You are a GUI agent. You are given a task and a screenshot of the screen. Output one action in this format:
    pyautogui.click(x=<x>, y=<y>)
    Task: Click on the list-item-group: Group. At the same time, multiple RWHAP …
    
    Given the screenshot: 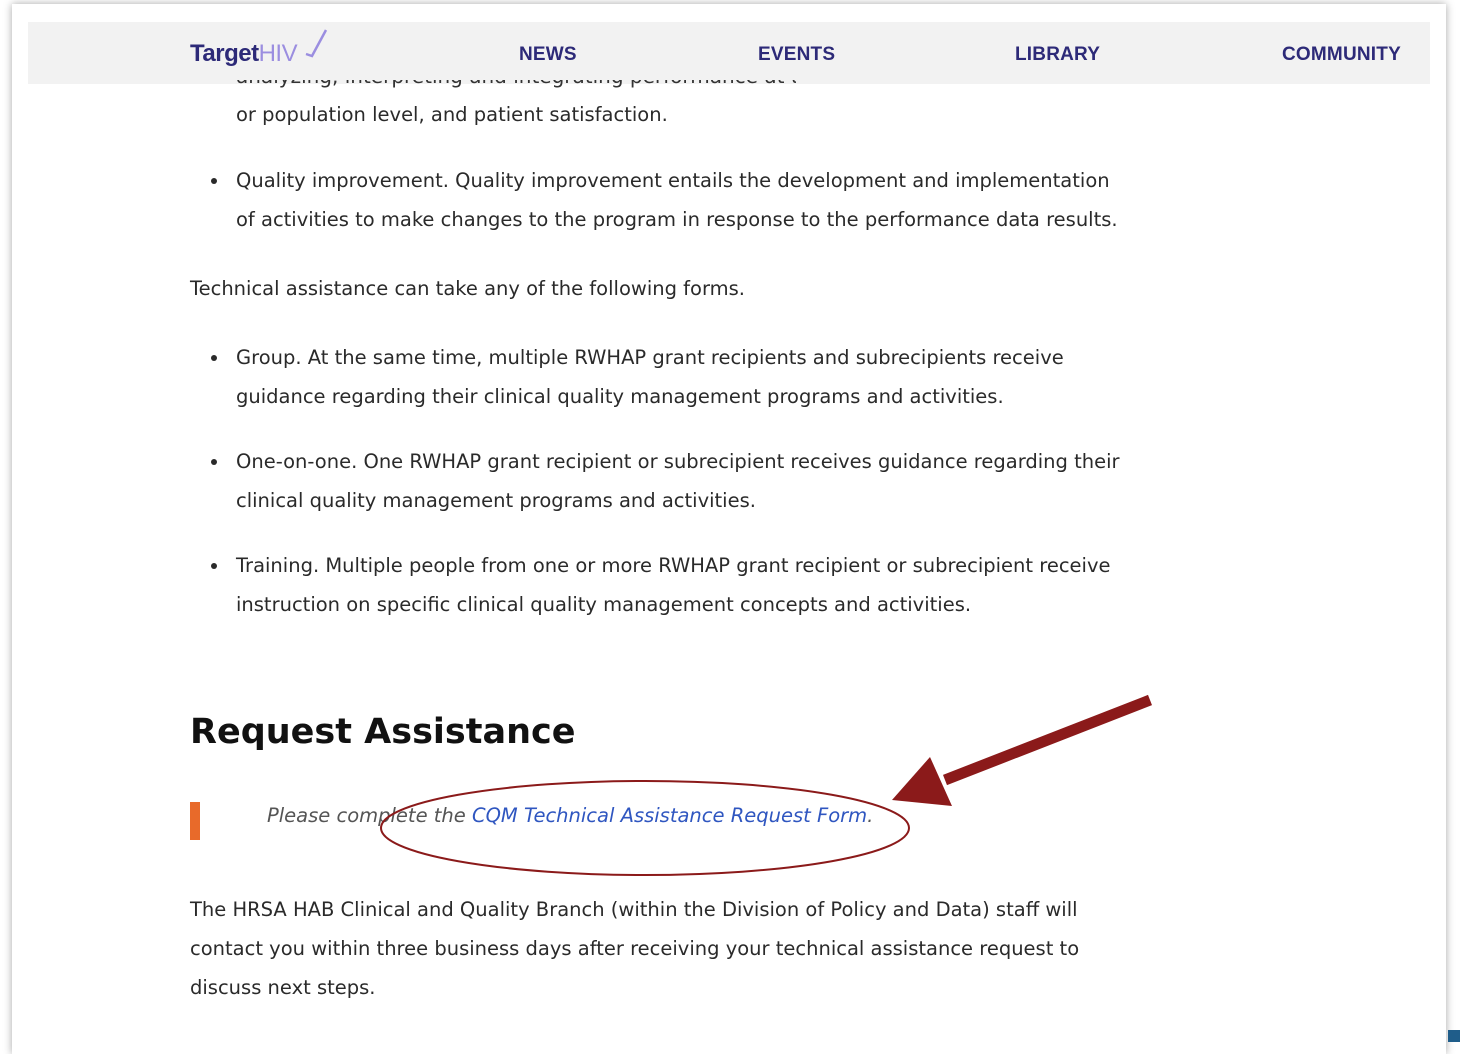 What is the action you would take?
    pyautogui.click(x=670, y=377)
    